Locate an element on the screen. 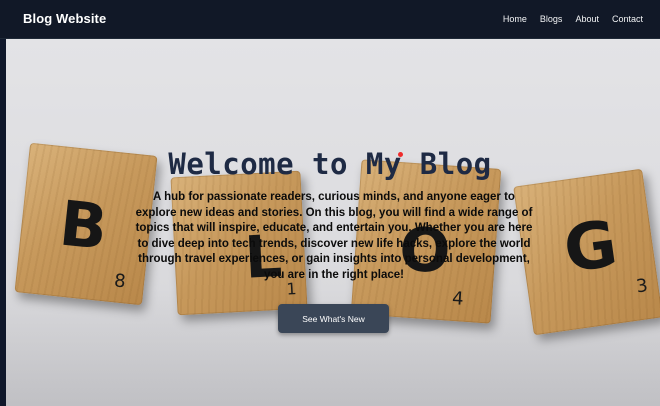 This screenshot has height=406, width=660. tile-letter: B is located at coordinates (83, 225).